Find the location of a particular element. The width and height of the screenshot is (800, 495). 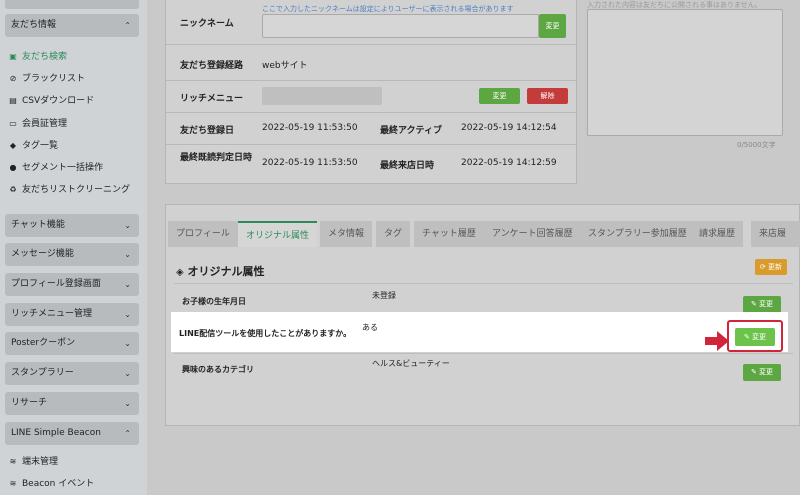

sidebar-item-device: ≋ 端末管理 is located at coordinates (32, 462).